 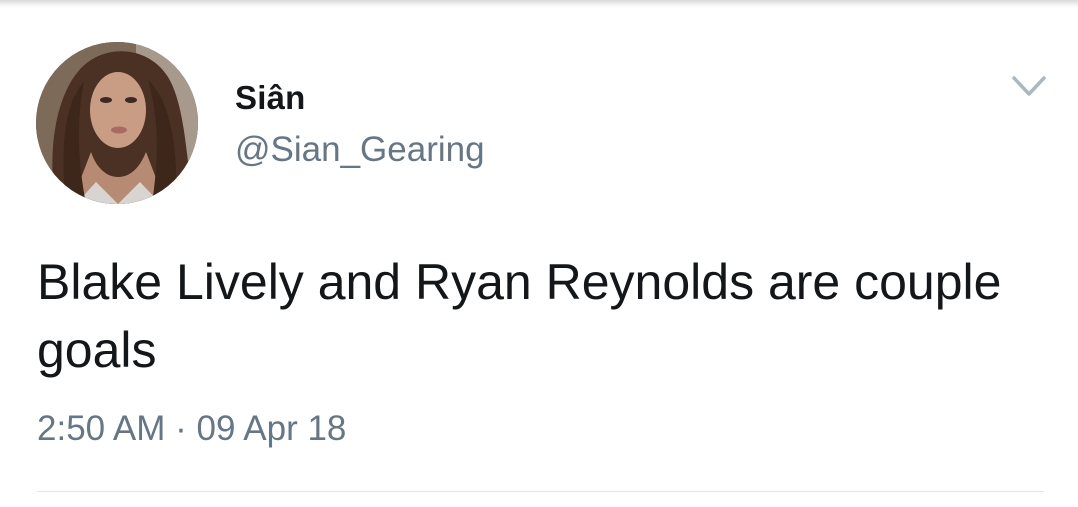 I want to click on chevron-down-icon, so click(x=1029, y=87).